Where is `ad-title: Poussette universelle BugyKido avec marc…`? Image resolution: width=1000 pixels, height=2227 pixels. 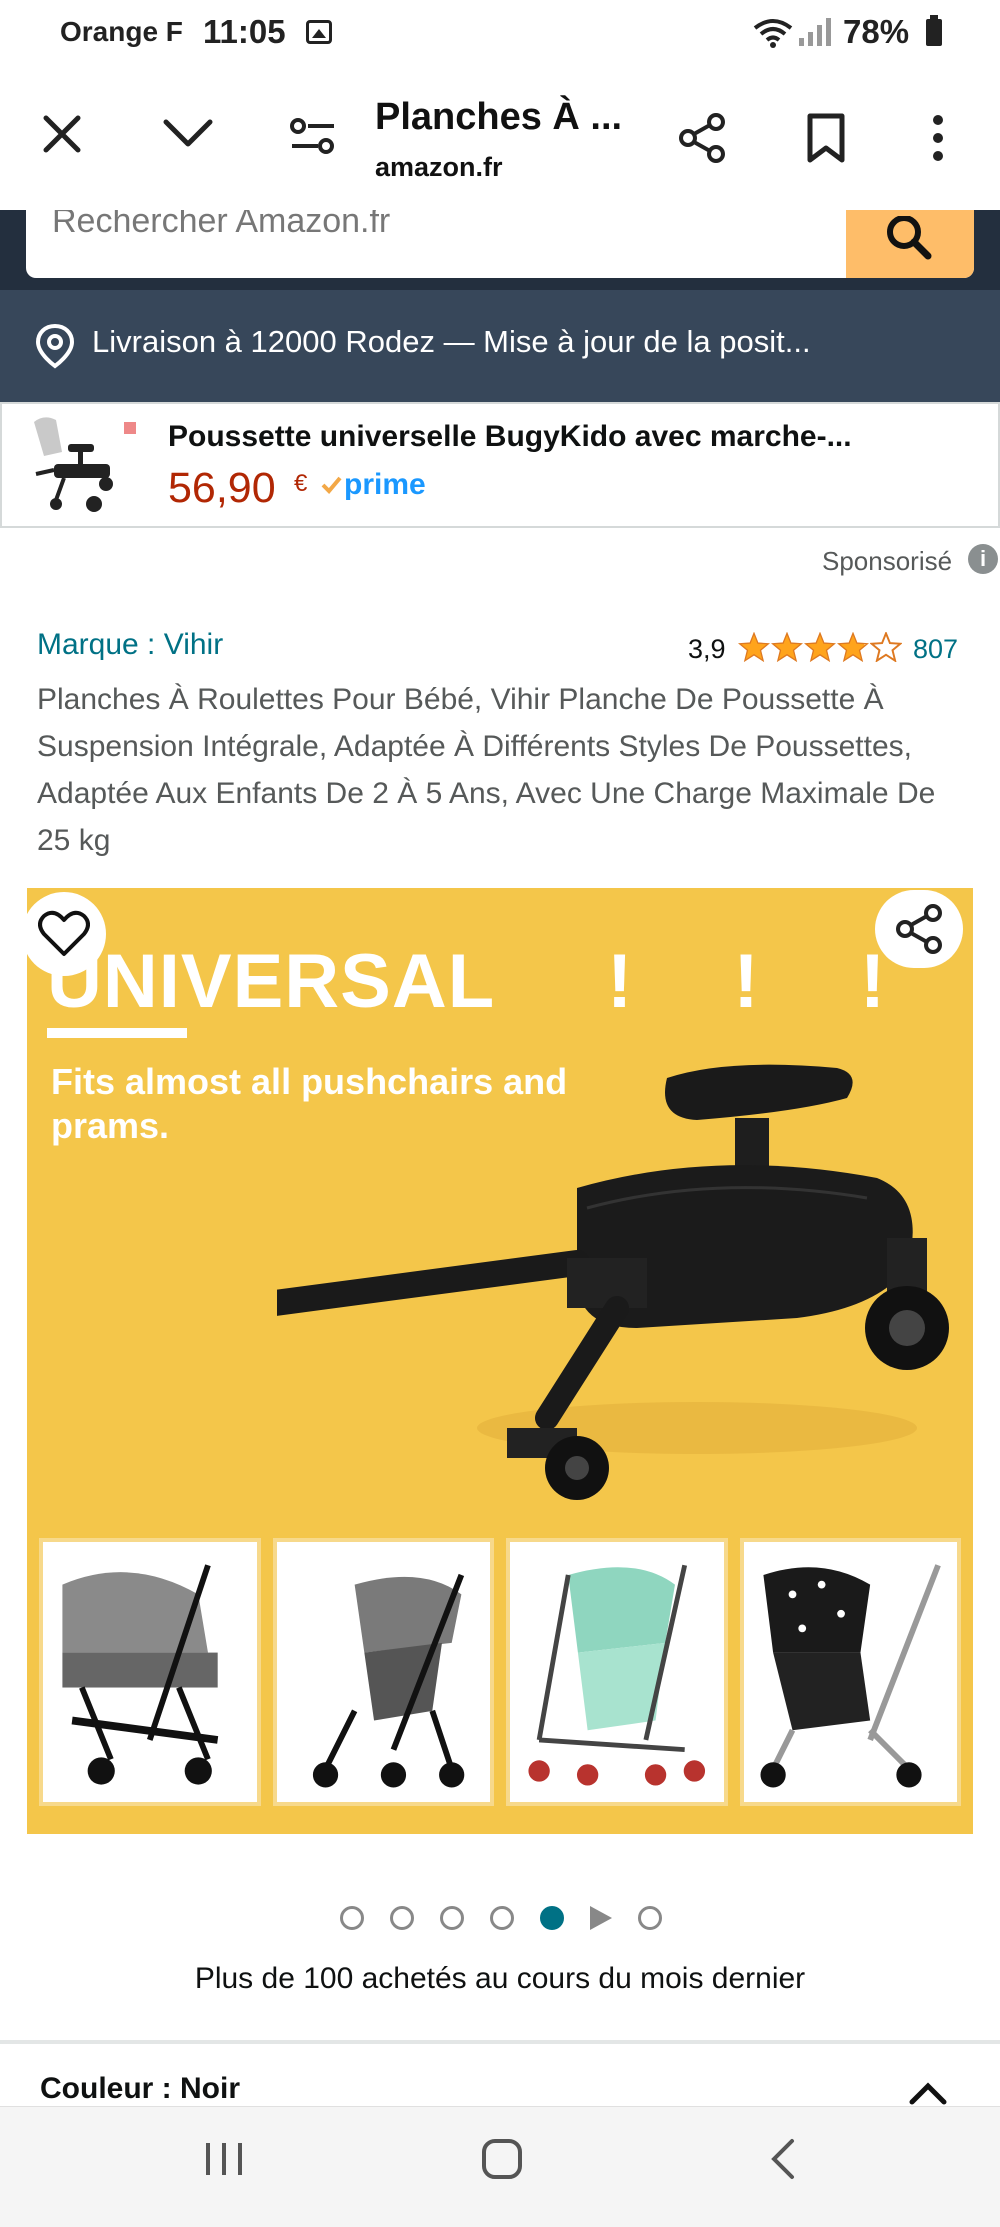 ad-title: Poussette universelle BugyKido avec marc… is located at coordinates (510, 436).